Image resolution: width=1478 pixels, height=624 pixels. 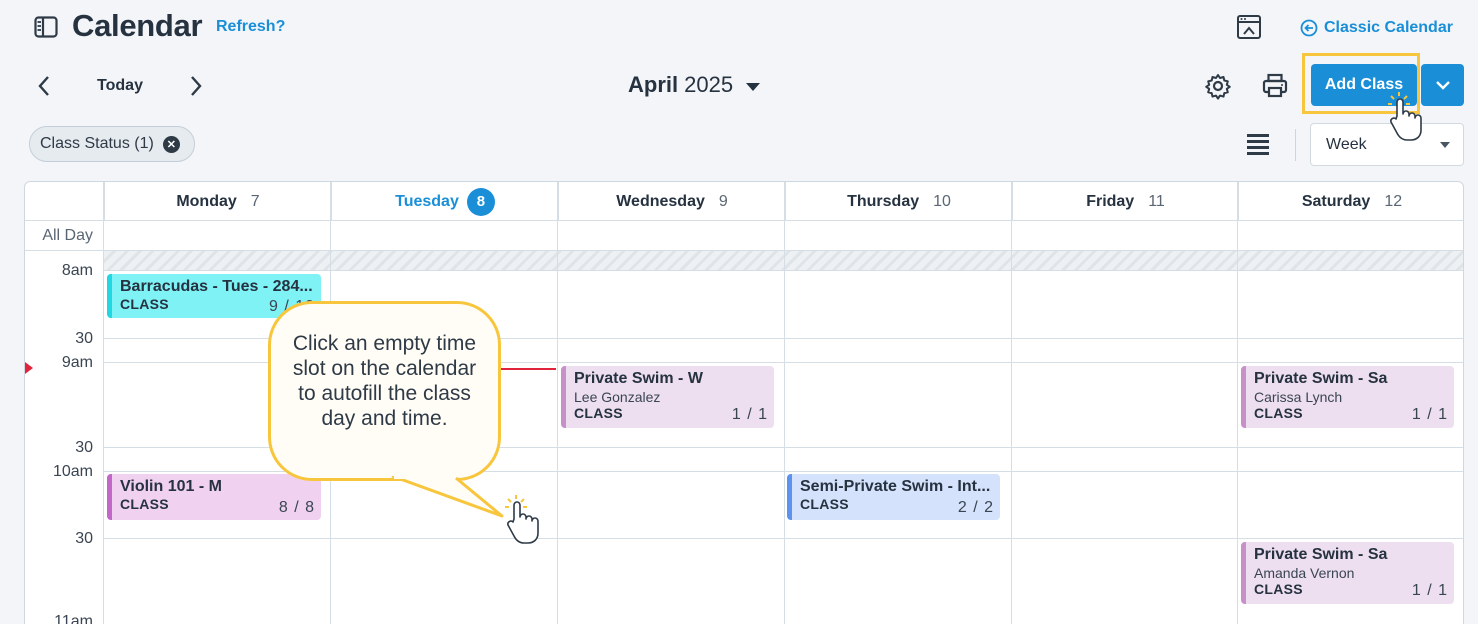 What do you see at coordinates (653, 84) in the screenshot?
I see `month-label: April` at bounding box center [653, 84].